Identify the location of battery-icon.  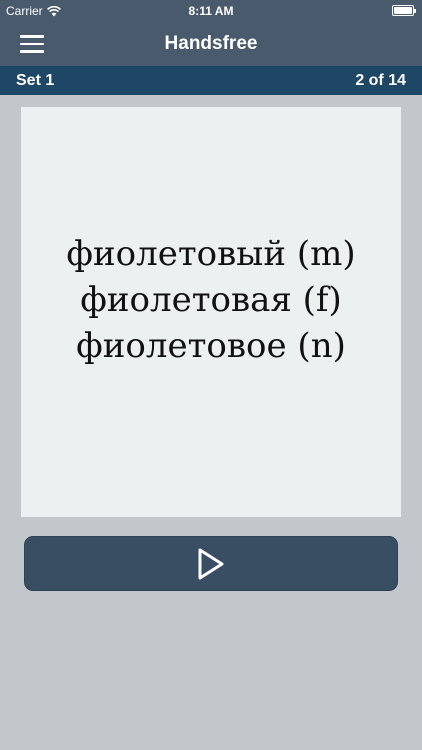
(404, 10).